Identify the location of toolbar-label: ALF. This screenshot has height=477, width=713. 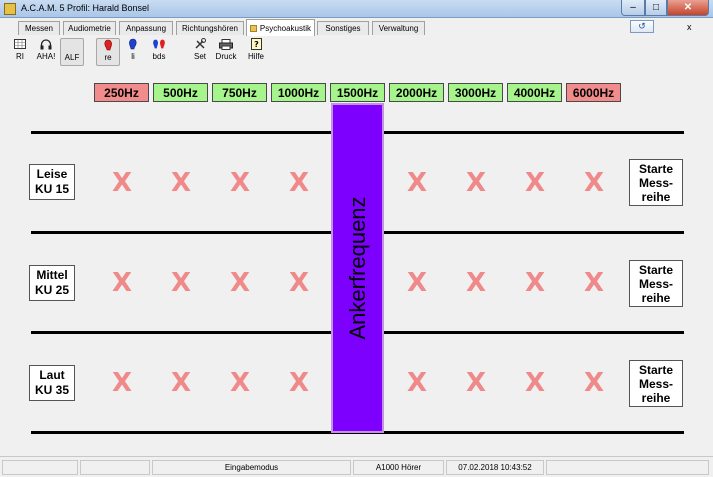
(72, 57).